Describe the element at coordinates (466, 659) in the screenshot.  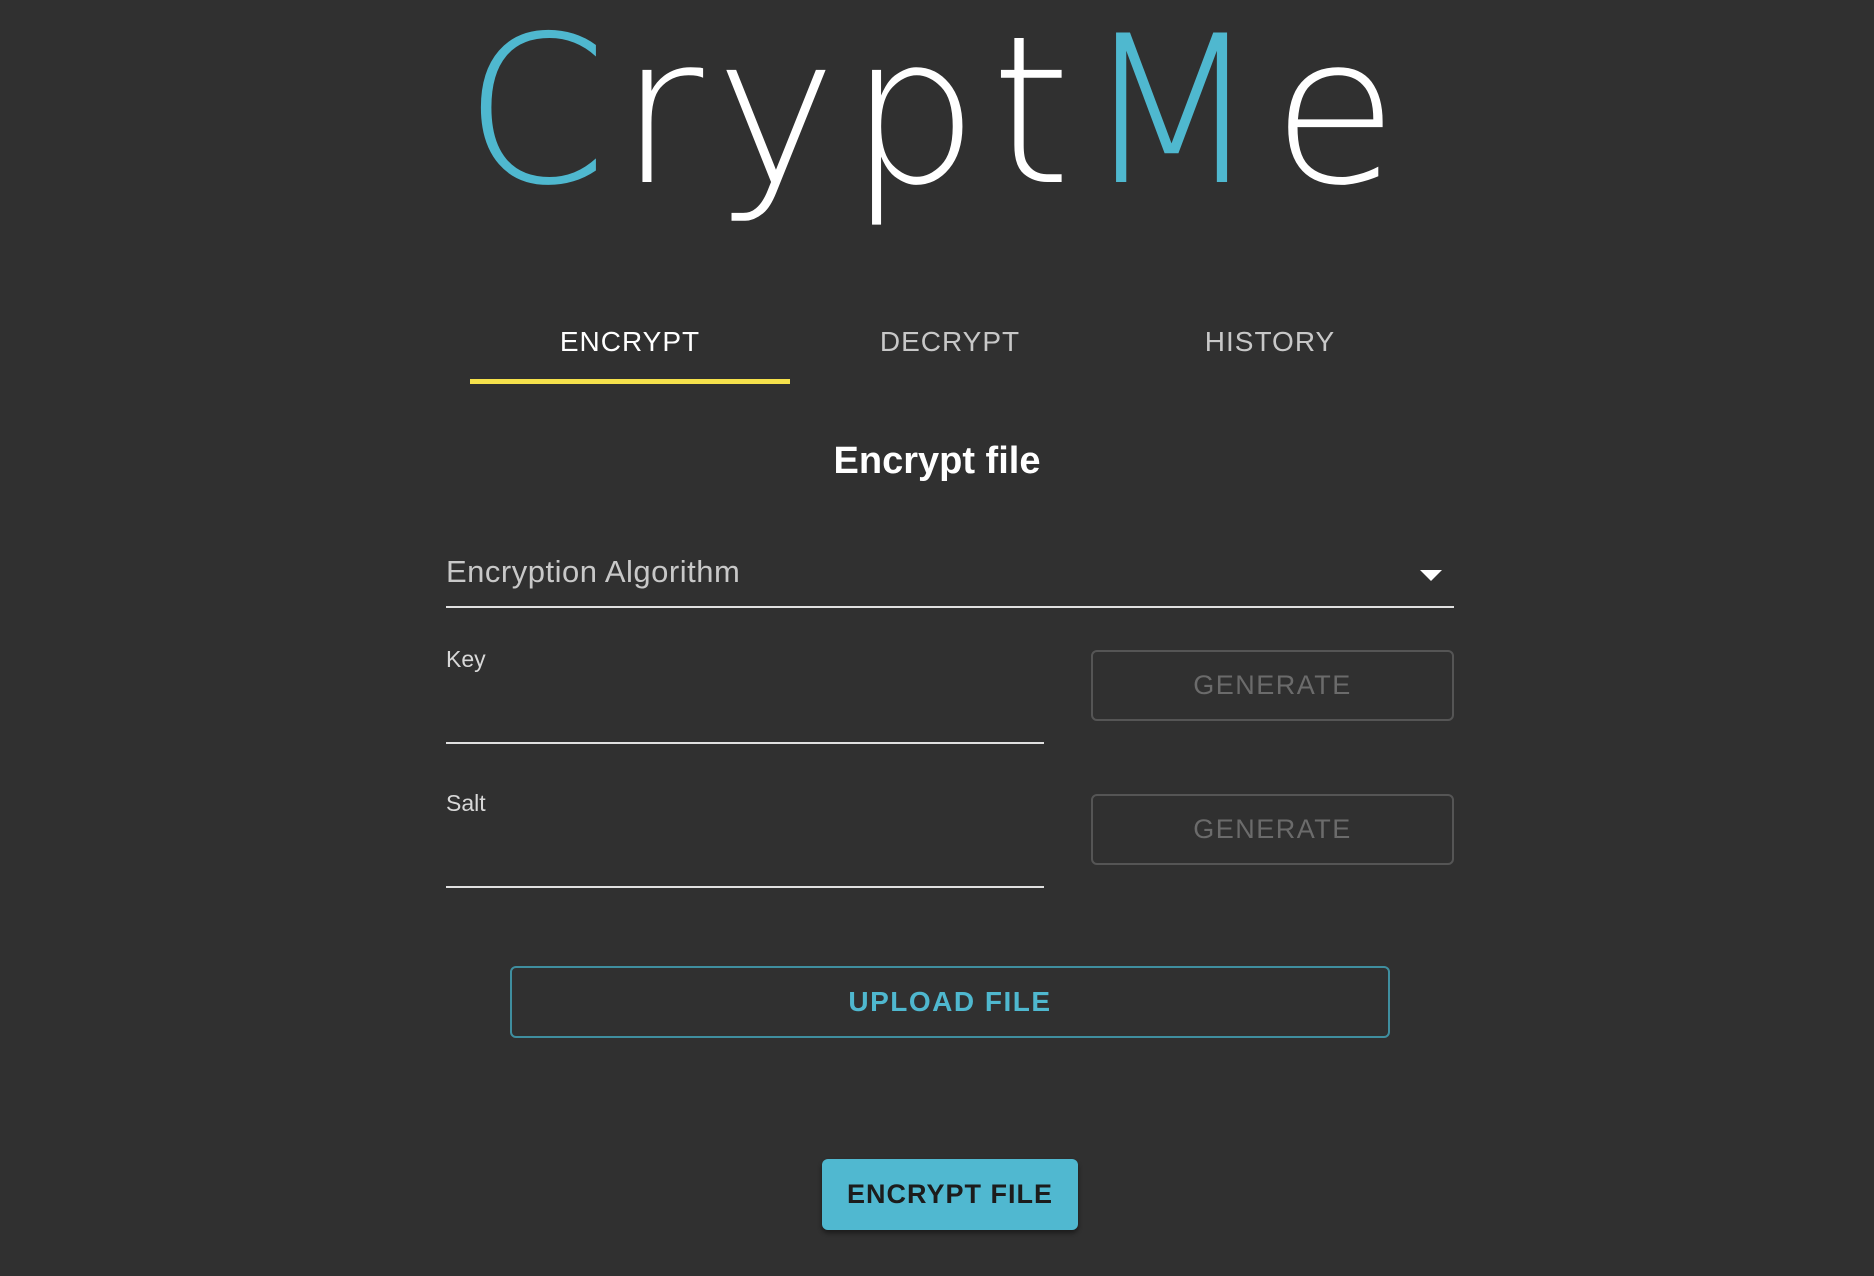
I see `key-field-label: Key` at that location.